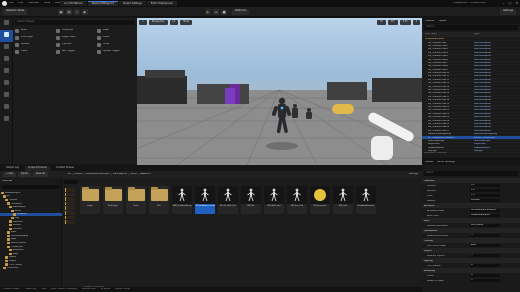  Describe the element at coordinates (6, 108) in the screenshot. I see `mode-animation: Animation` at that location.